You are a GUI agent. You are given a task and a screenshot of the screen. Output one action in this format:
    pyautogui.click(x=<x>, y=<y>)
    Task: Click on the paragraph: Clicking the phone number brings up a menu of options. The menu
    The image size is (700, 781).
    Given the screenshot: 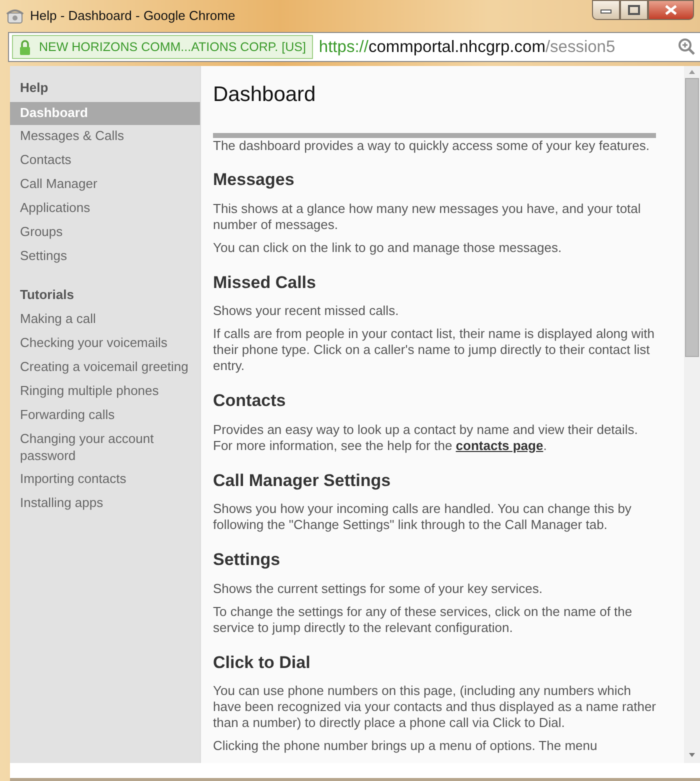 What is the action you would take?
    pyautogui.click(x=405, y=746)
    